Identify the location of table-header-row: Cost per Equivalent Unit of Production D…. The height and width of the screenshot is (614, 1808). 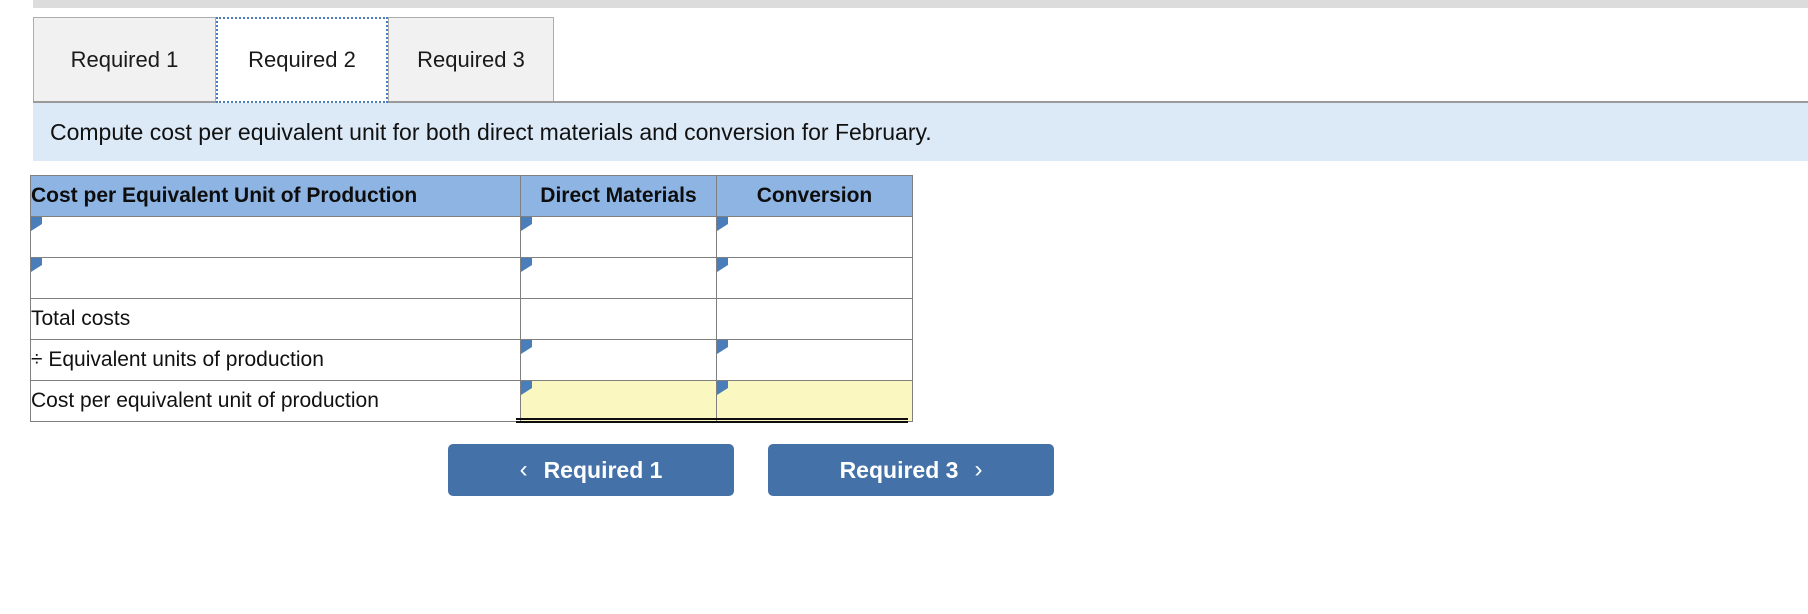
(471, 196).